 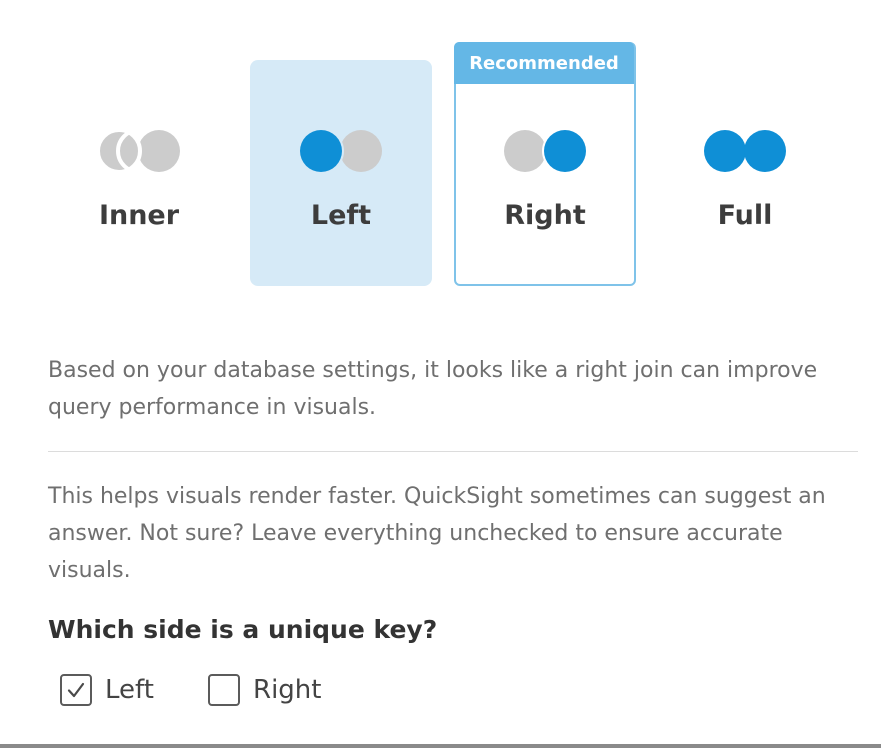 I want to click on left-key-checkbox, so click(x=76, y=690).